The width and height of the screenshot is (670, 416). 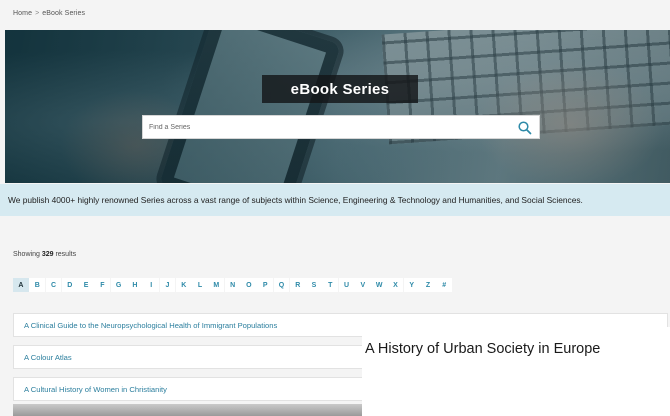 What do you see at coordinates (411, 285) in the screenshot?
I see `alphabet-letter-y: Y` at bounding box center [411, 285].